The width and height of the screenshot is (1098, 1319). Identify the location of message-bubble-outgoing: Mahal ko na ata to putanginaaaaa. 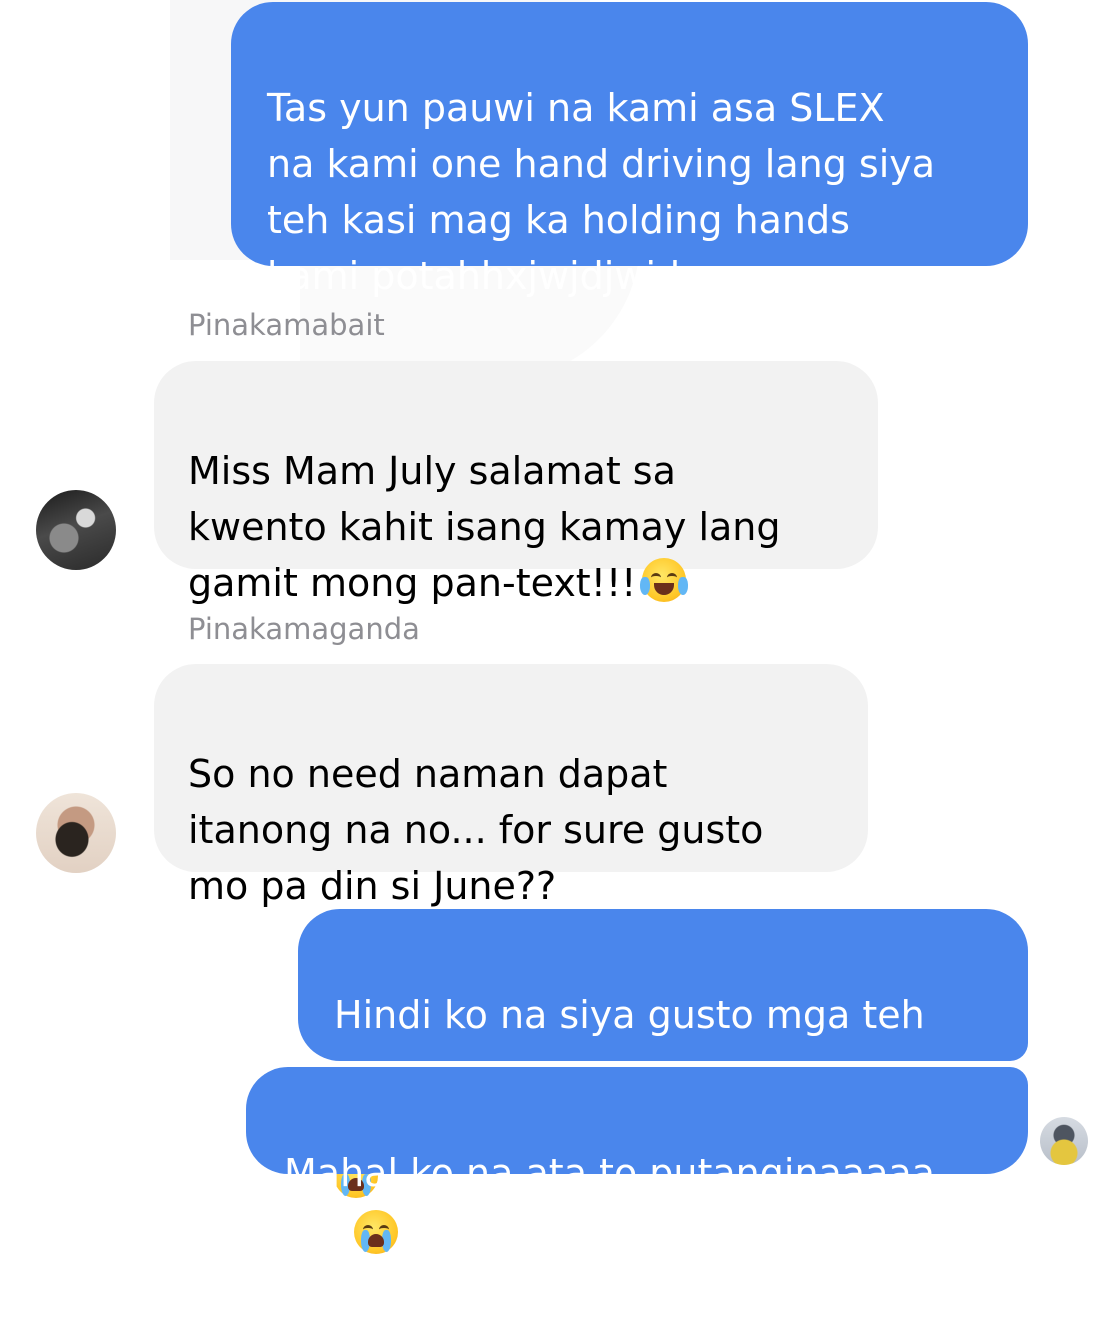
(637, 1131).